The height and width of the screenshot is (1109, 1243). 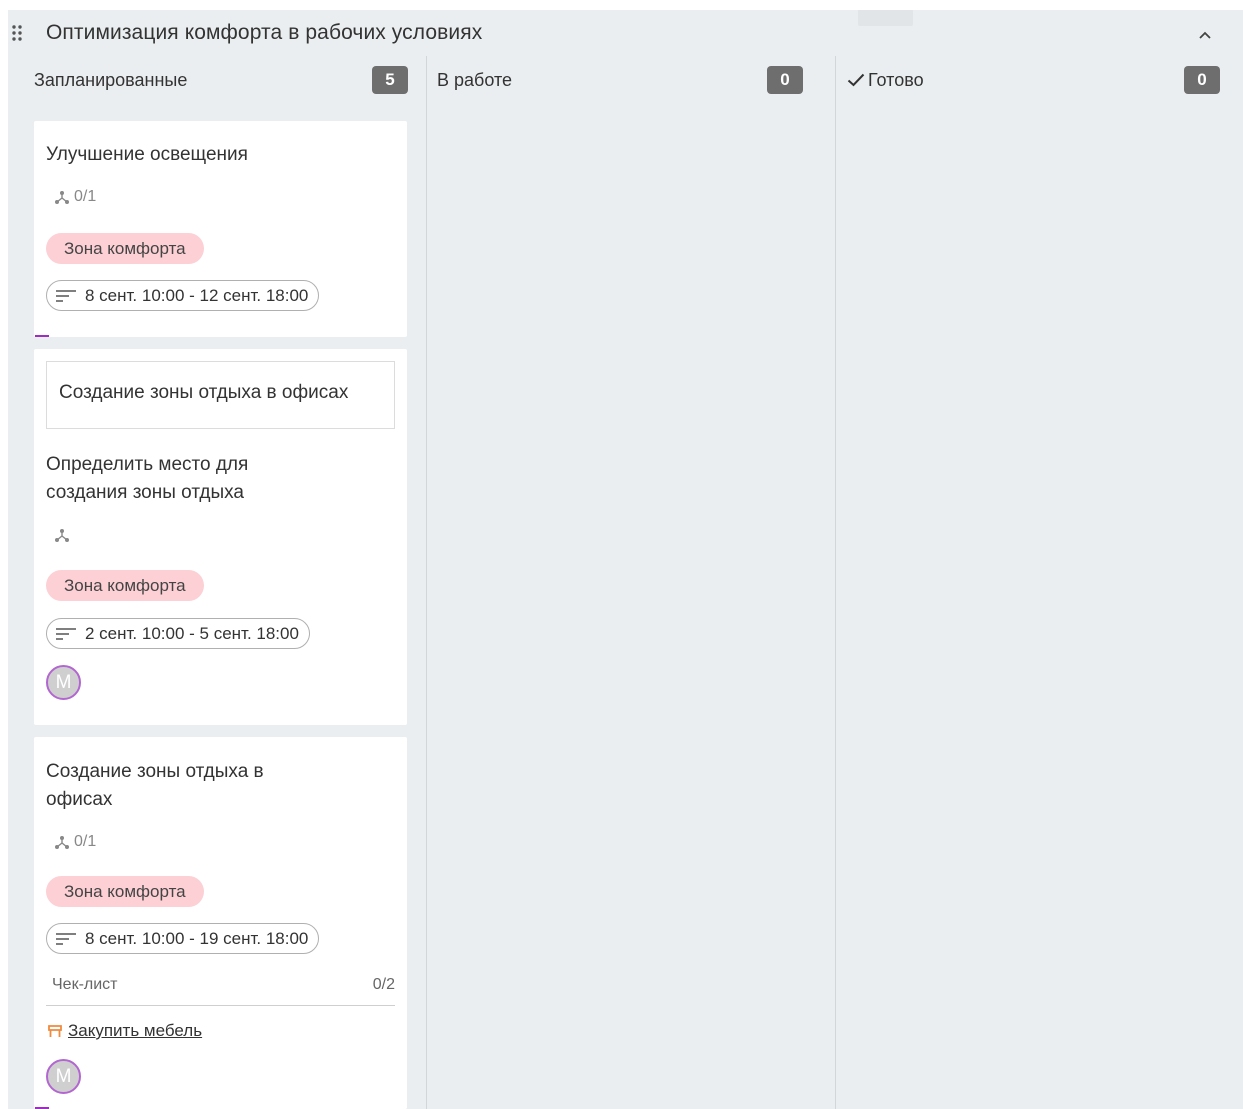 I want to click on checklist-item: Закупить мебель, so click(x=125, y=1031).